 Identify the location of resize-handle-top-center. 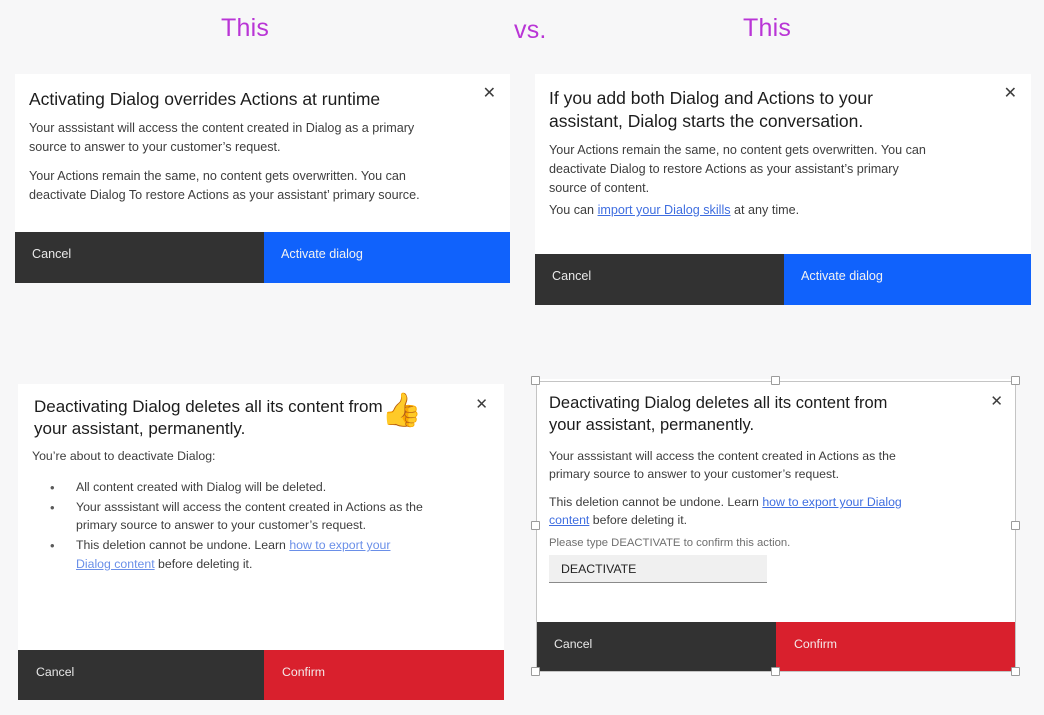
(775, 380).